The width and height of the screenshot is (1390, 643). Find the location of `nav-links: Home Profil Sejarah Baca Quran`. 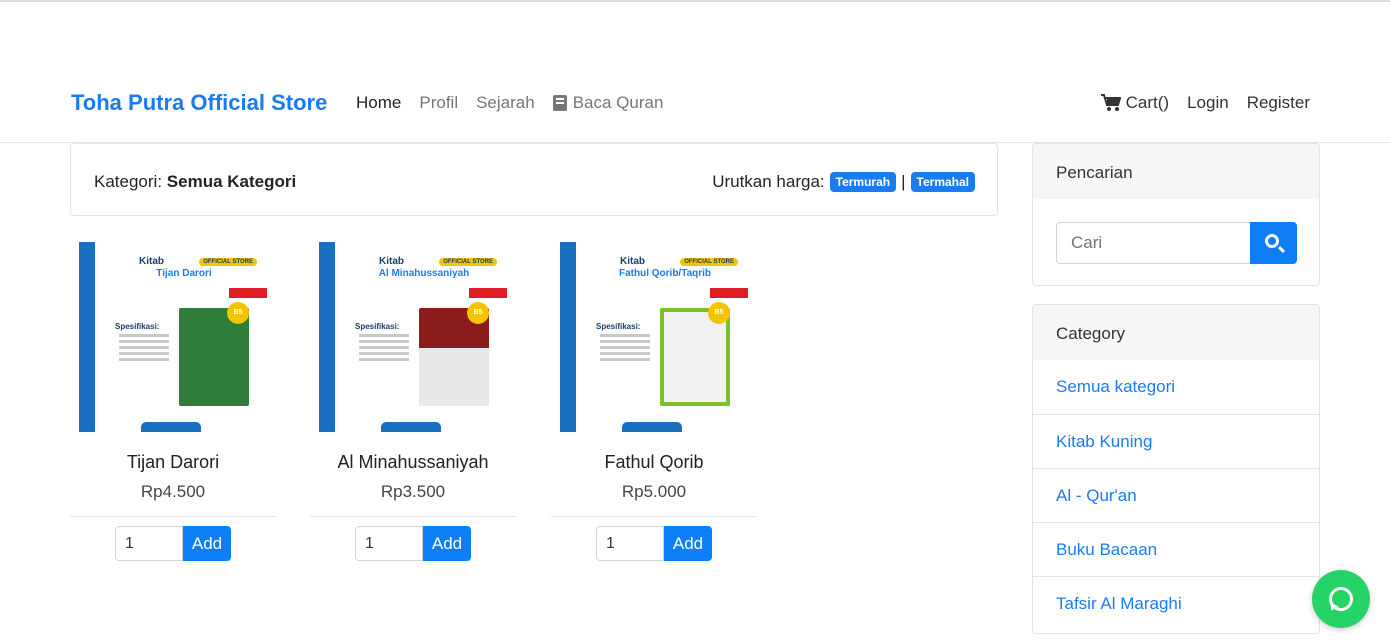

nav-links: Home Profil Sejarah Baca Quran is located at coordinates (509, 103).